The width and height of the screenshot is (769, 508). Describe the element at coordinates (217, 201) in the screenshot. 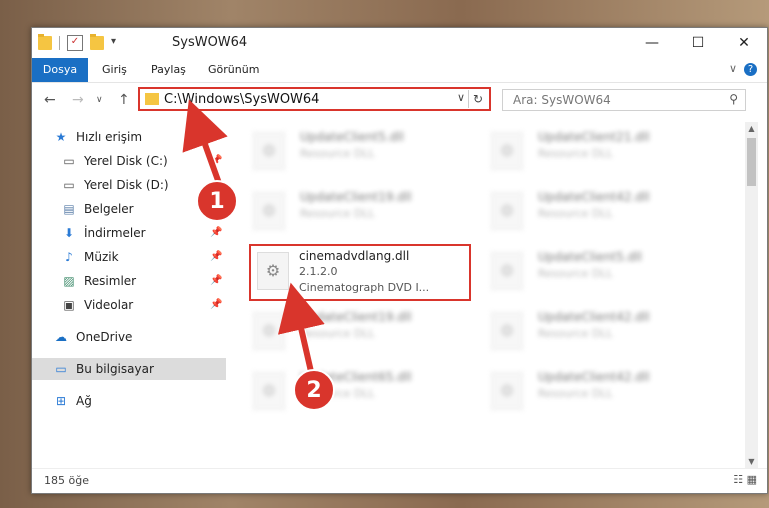

I see `step-marker-1: 1` at that location.